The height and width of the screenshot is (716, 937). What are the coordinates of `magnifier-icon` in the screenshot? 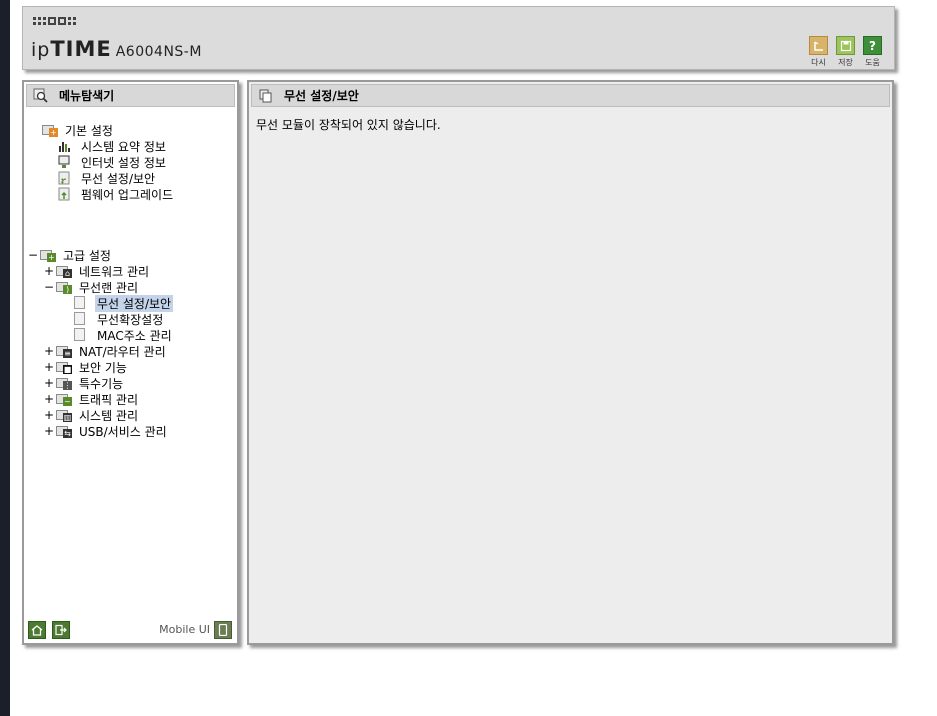 It's located at (41, 96).